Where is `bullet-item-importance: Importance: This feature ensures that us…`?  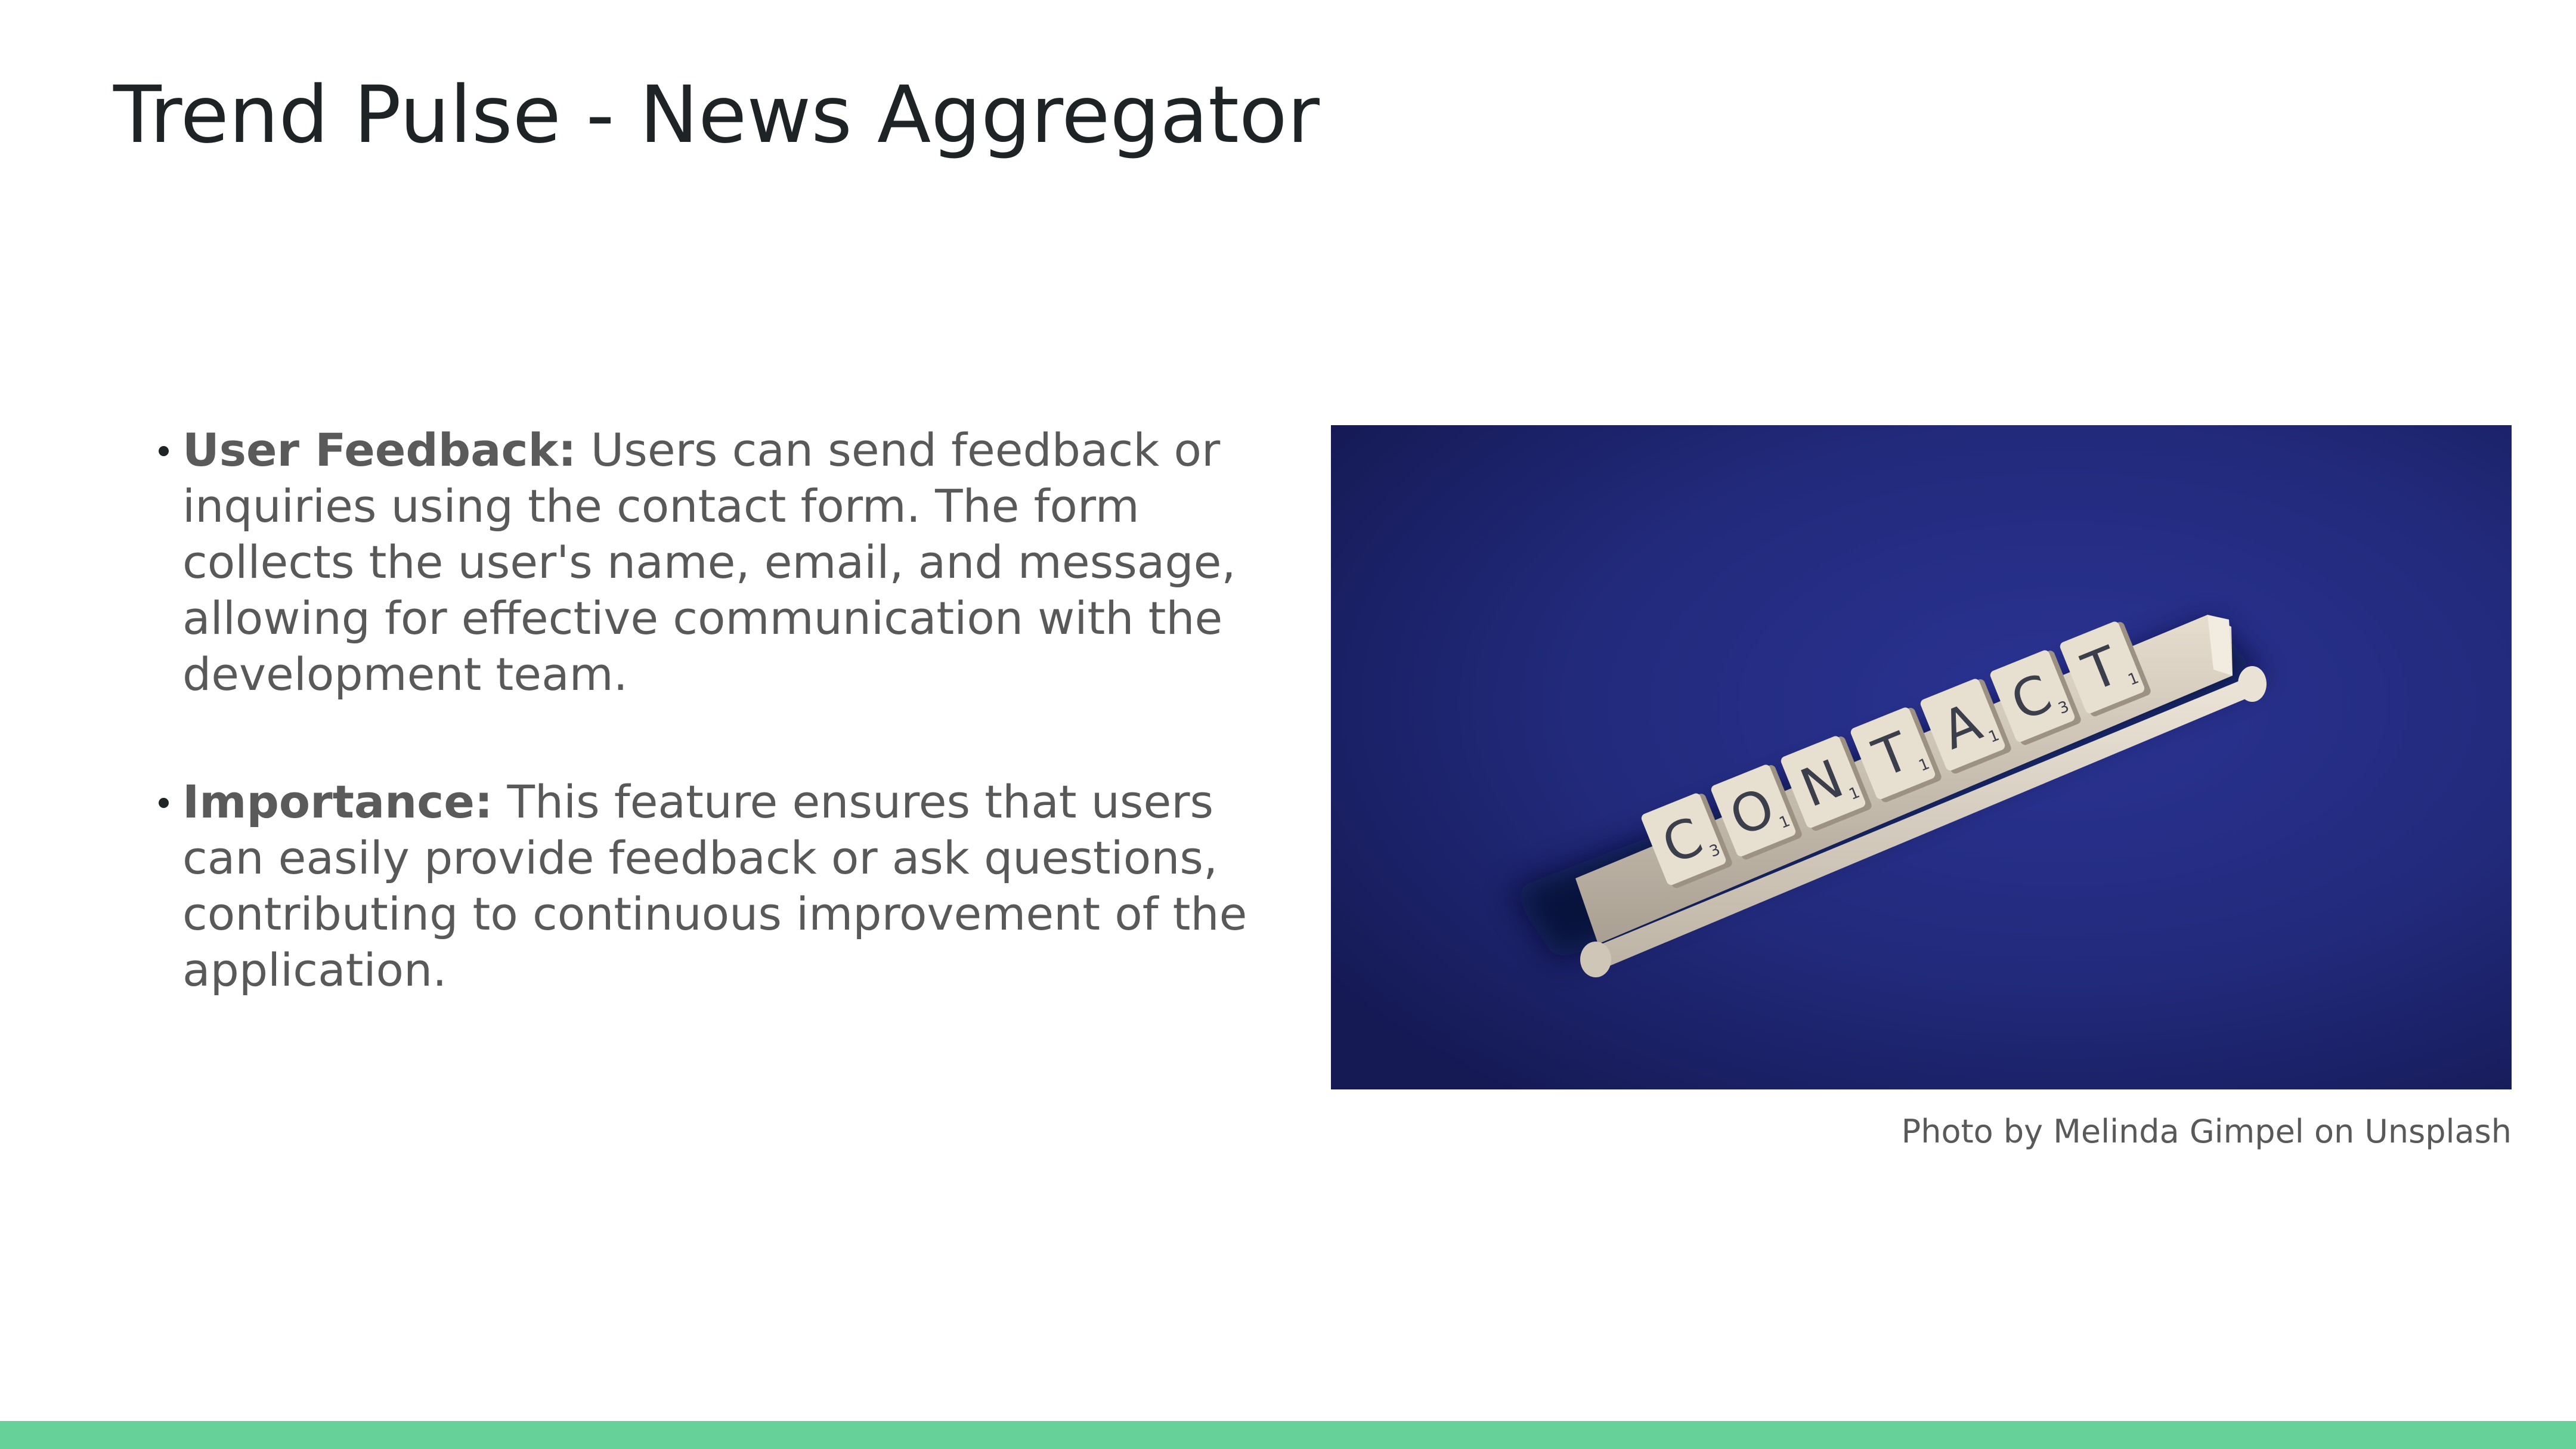 bullet-item-importance: Importance: This feature ensures that us… is located at coordinates (721, 886).